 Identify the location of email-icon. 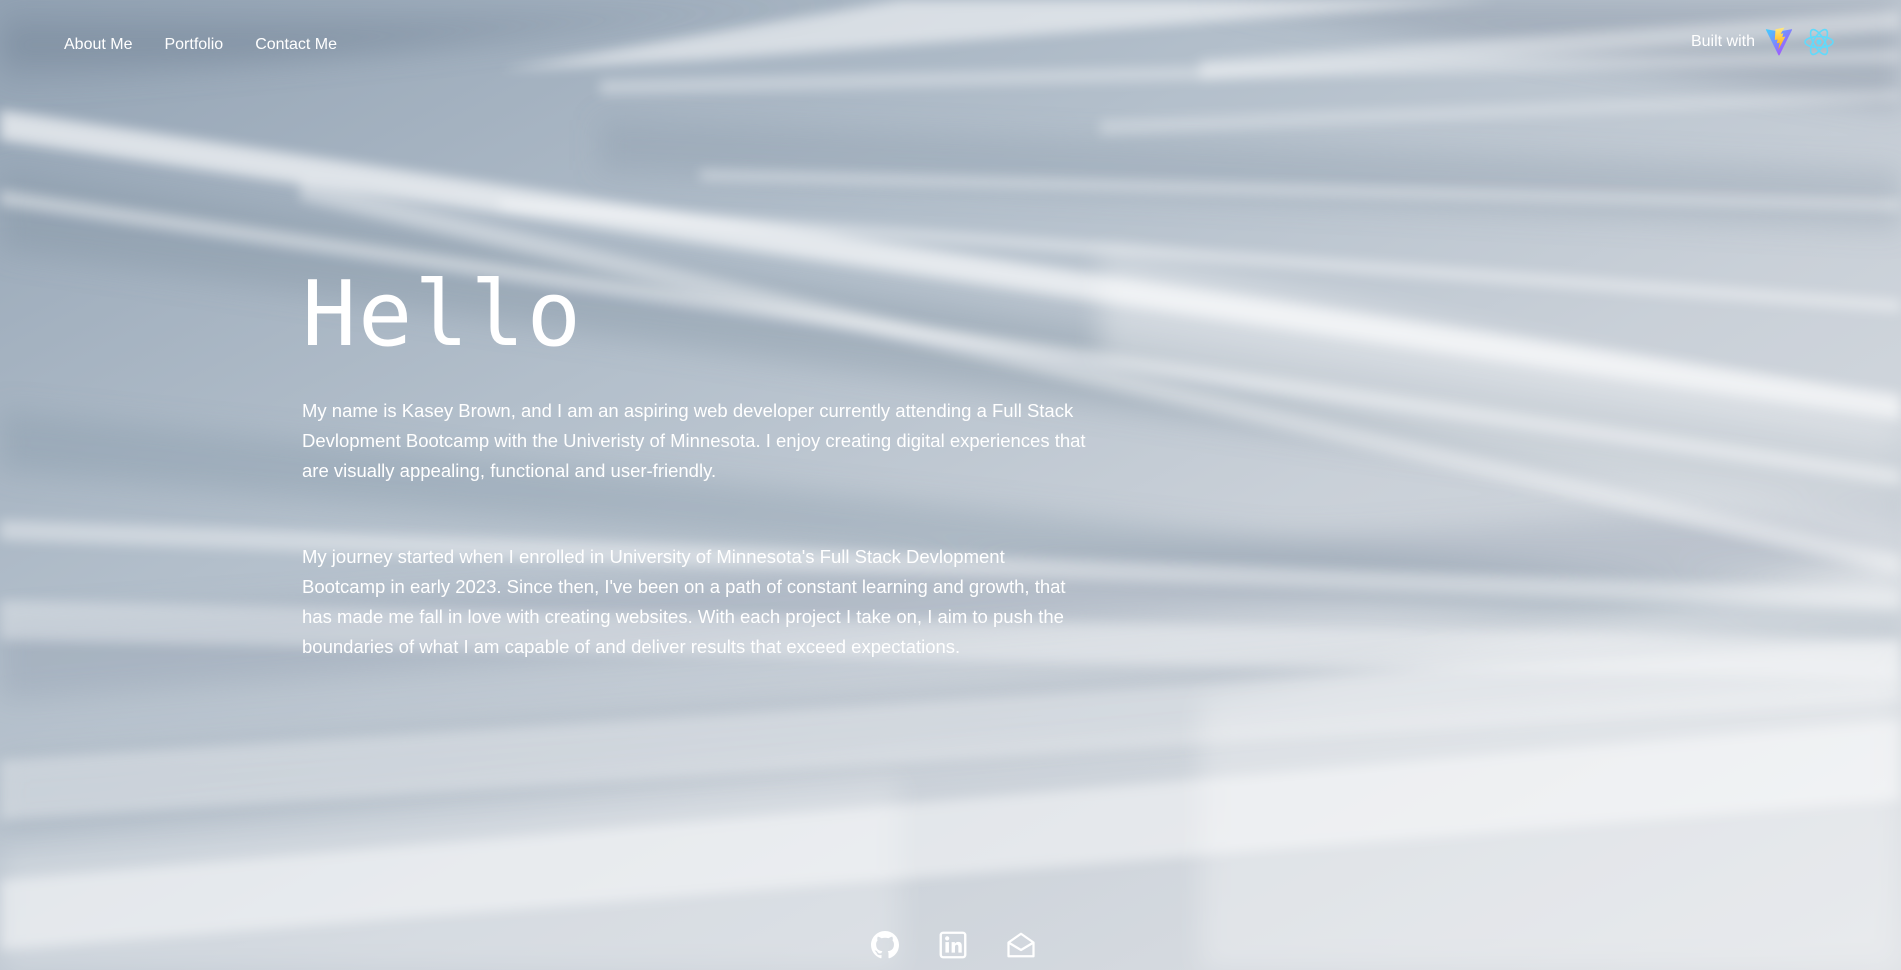
(1021, 945).